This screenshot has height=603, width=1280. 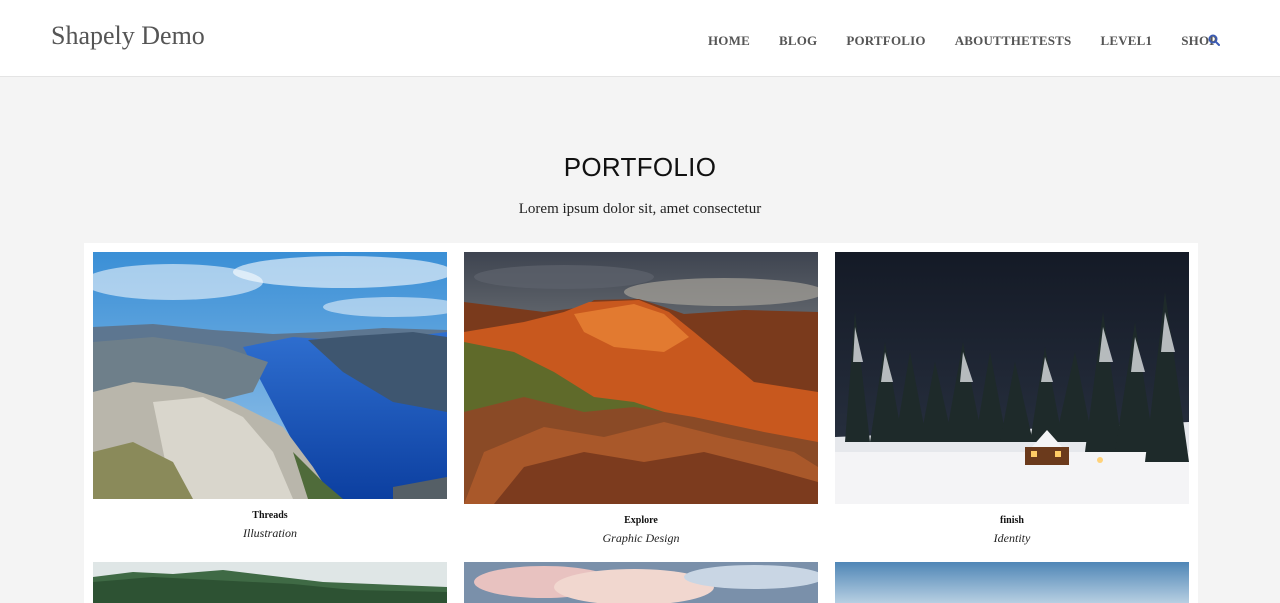 I want to click on portfolio-item-title: finish, so click(x=1012, y=520).